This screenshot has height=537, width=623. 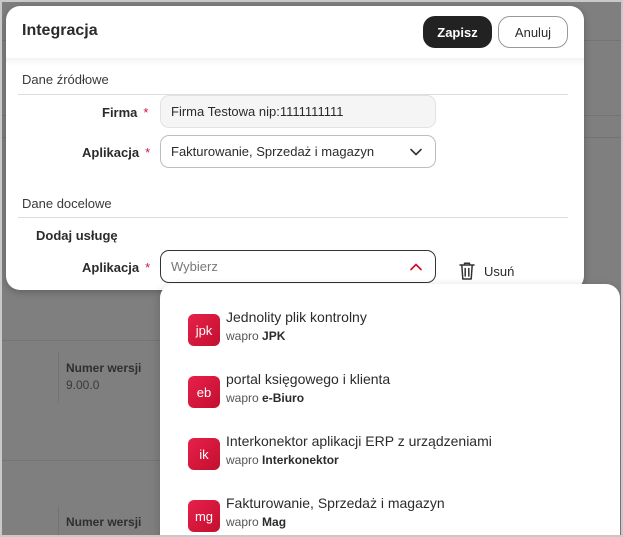 I want to click on option-subtitle: wapro Interkonektor, so click(x=282, y=460).